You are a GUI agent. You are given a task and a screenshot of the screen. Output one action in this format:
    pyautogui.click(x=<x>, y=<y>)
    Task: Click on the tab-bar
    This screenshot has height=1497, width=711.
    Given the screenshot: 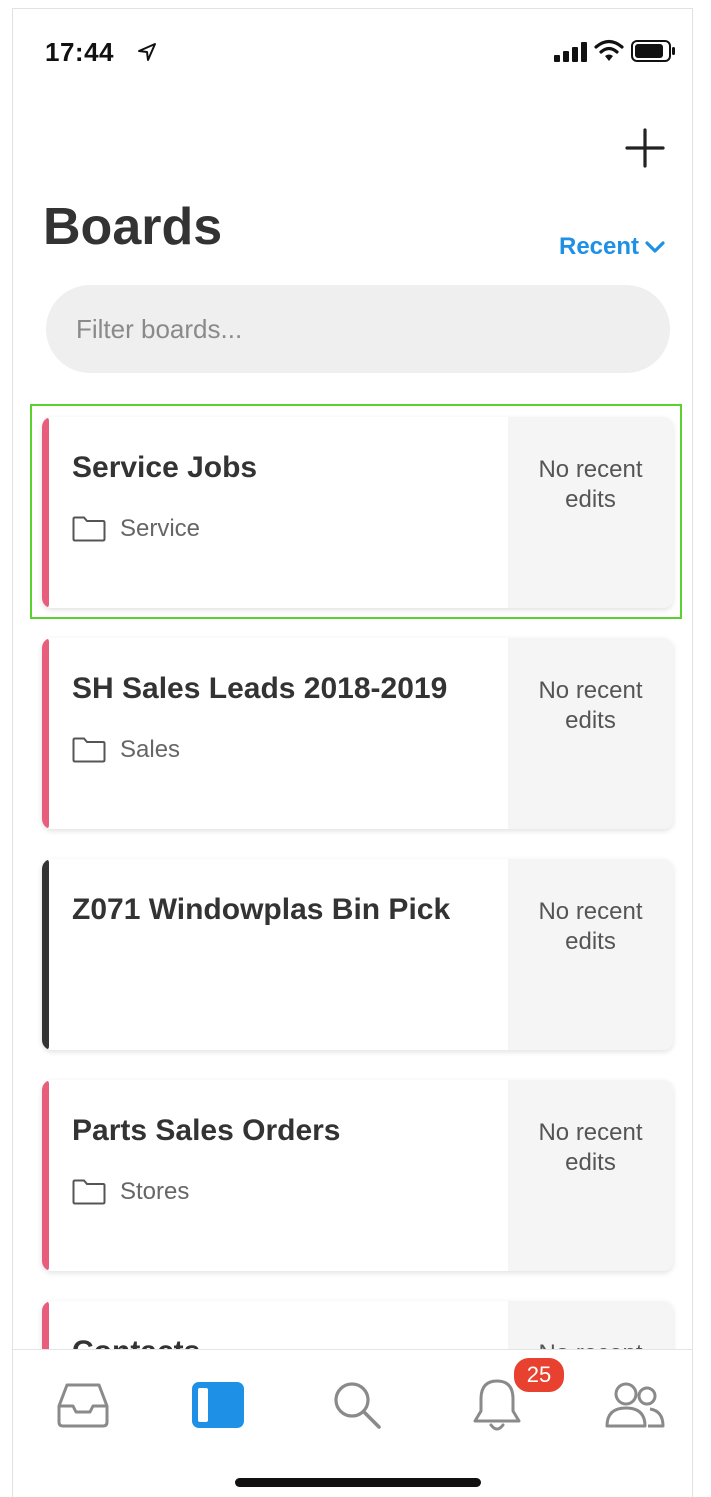 What is the action you would take?
    pyautogui.click(x=352, y=1423)
    